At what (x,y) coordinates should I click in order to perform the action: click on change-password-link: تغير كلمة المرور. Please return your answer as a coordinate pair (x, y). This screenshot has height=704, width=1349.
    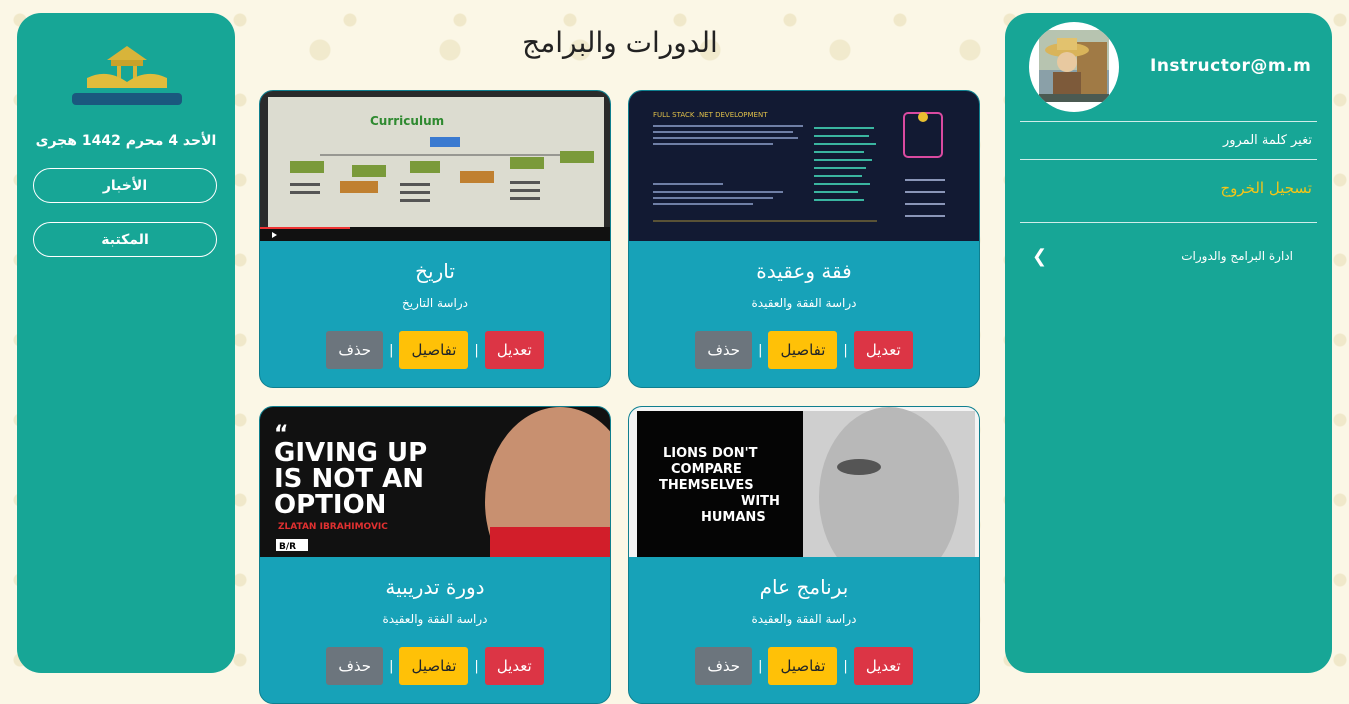
    Looking at the image, I should click on (1267, 140).